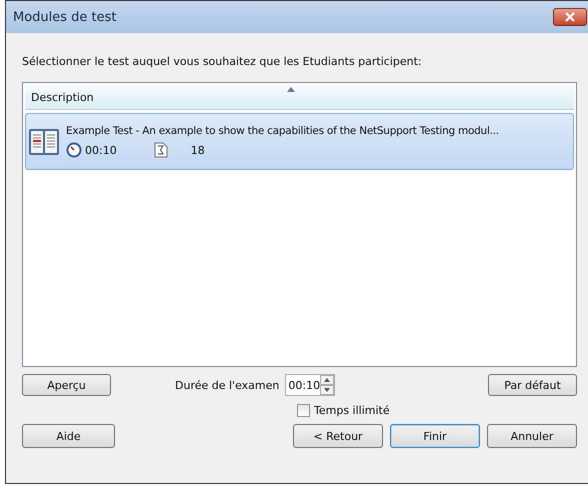 The image size is (588, 486). I want to click on spin-up-icon, so click(327, 380).